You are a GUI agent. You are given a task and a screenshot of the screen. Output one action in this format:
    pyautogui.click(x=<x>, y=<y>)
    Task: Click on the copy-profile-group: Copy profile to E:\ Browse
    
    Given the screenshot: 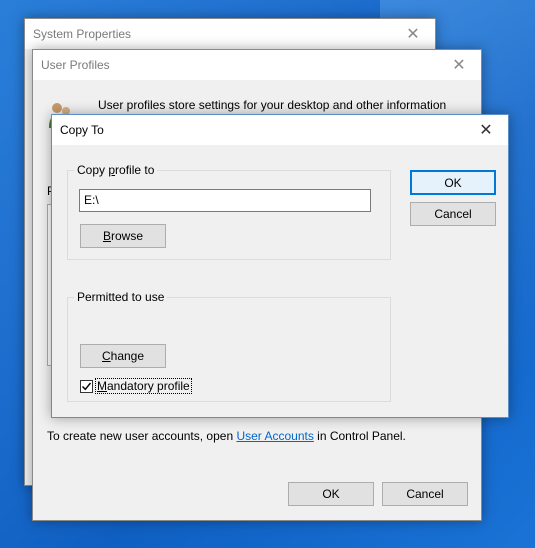 What is the action you would take?
    pyautogui.click(x=229, y=211)
    